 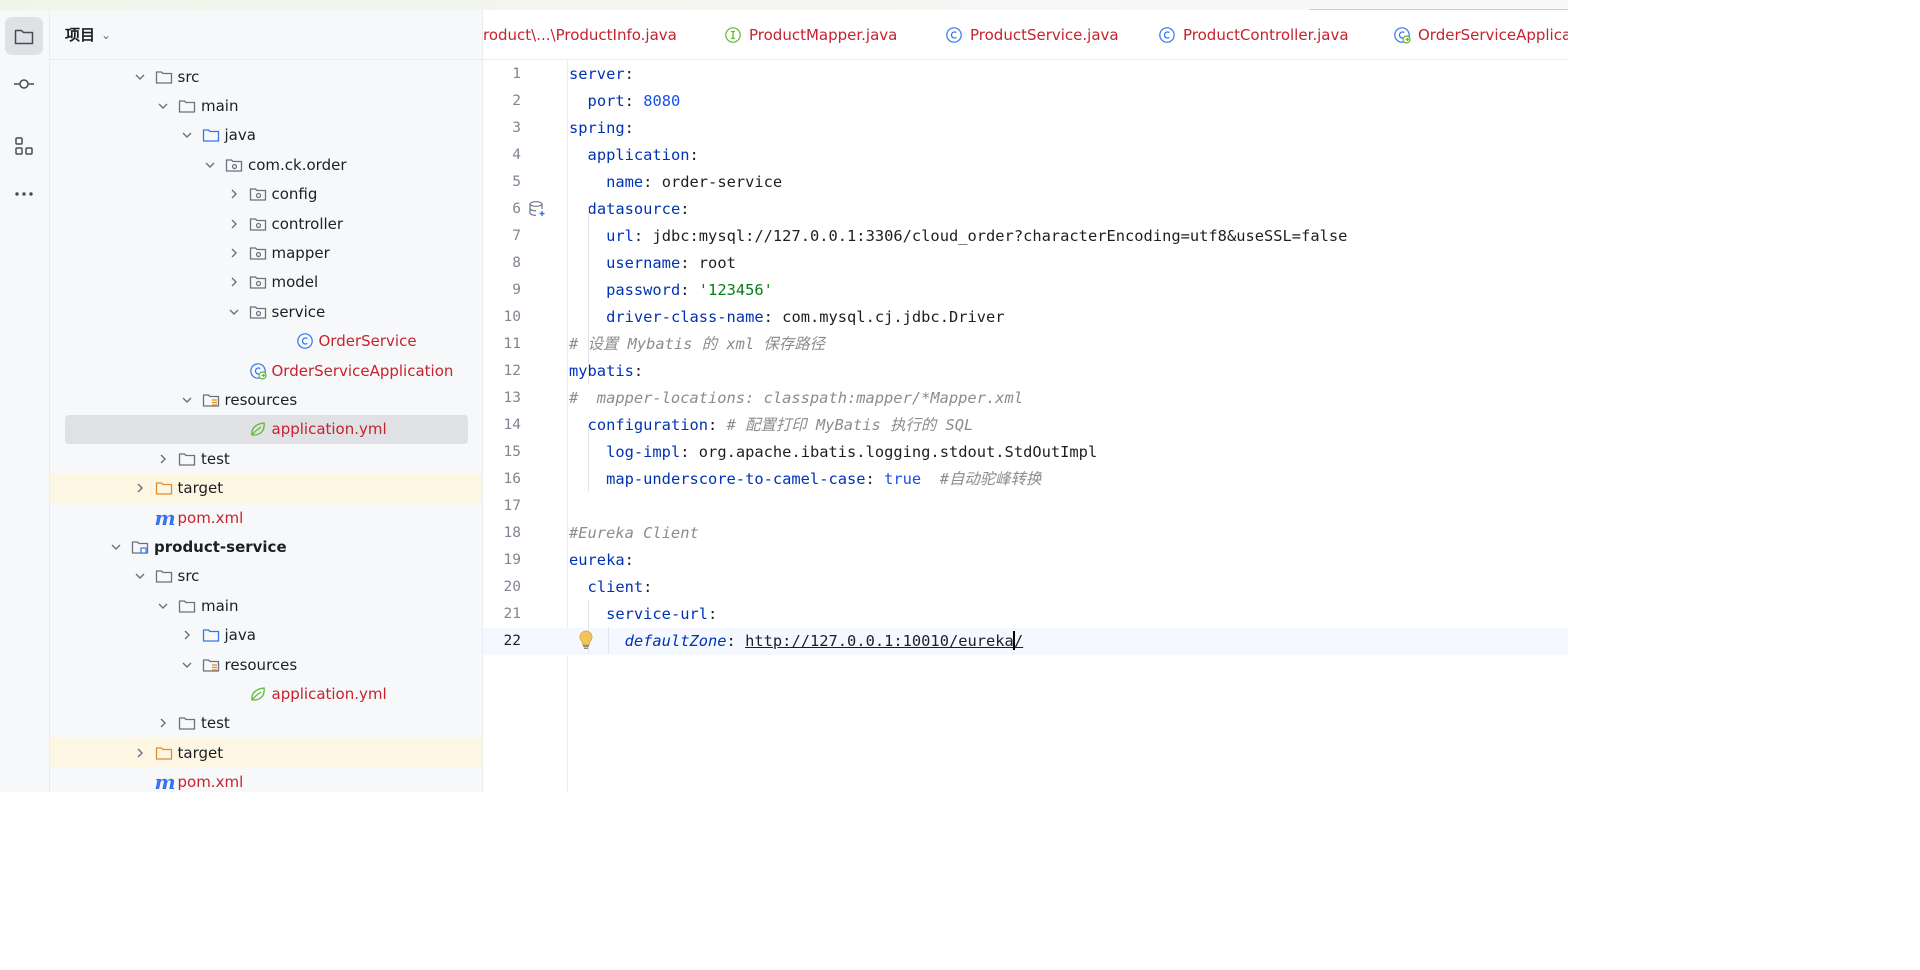 What do you see at coordinates (266, 341) in the screenshot?
I see `tree-item: OrderService` at bounding box center [266, 341].